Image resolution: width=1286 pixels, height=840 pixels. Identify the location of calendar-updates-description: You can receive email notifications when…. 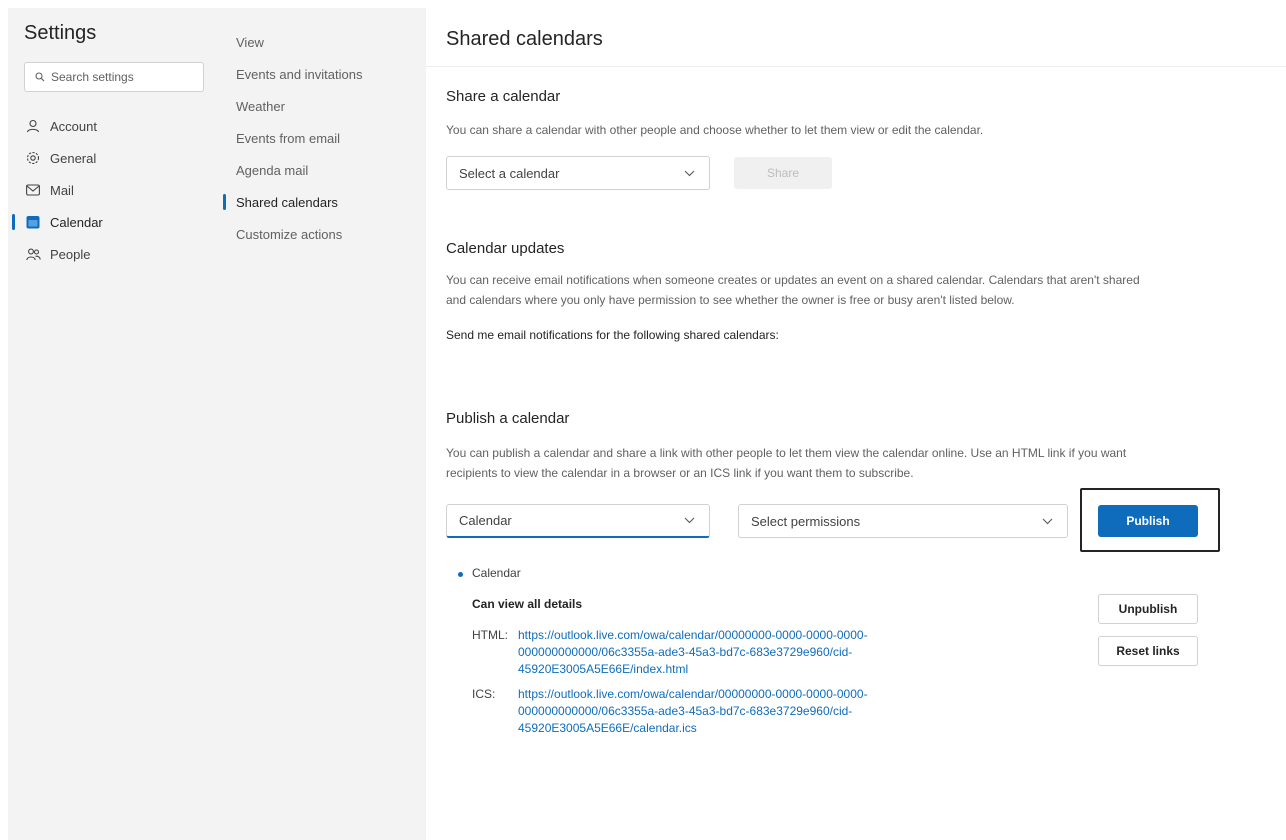
(856, 290).